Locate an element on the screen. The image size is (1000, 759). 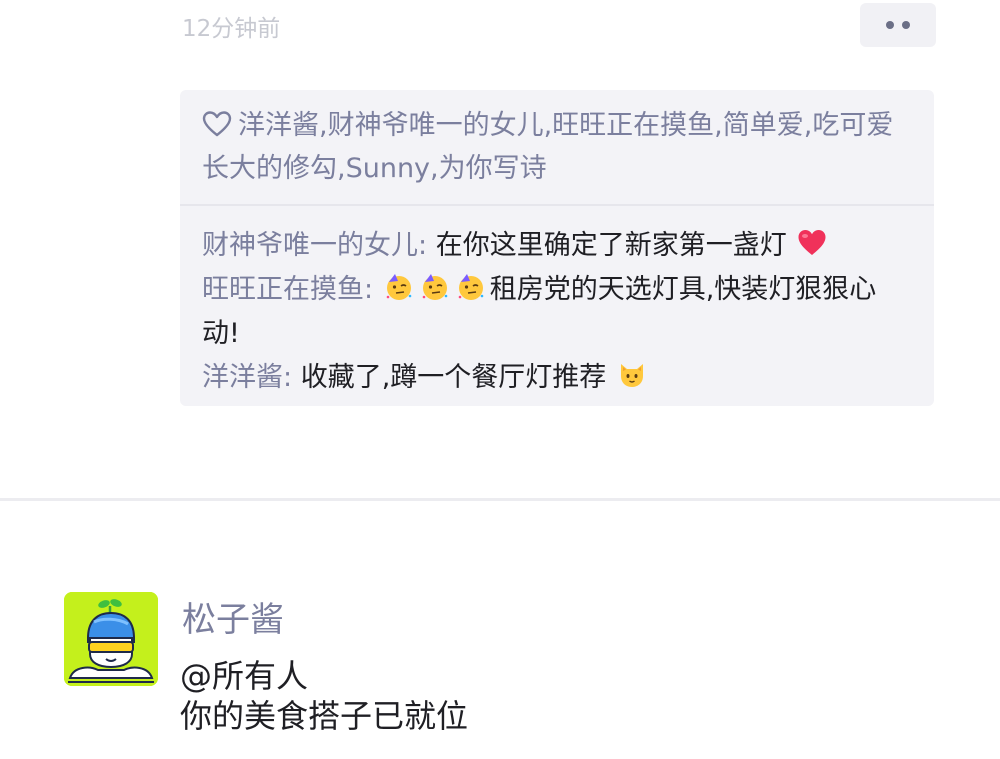
comment-author: 洋洋酱: is located at coordinates (247, 377).